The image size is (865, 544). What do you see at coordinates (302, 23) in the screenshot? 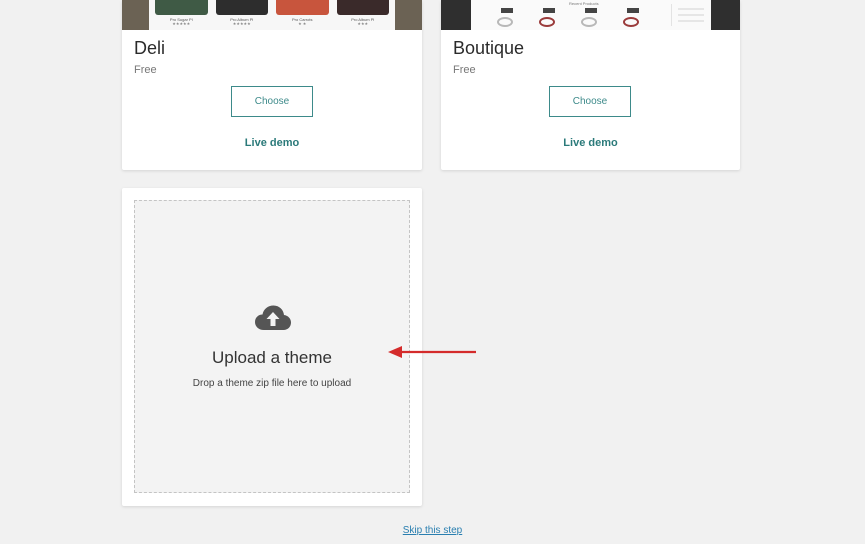
I see `product-rating: ★ ★` at bounding box center [302, 23].